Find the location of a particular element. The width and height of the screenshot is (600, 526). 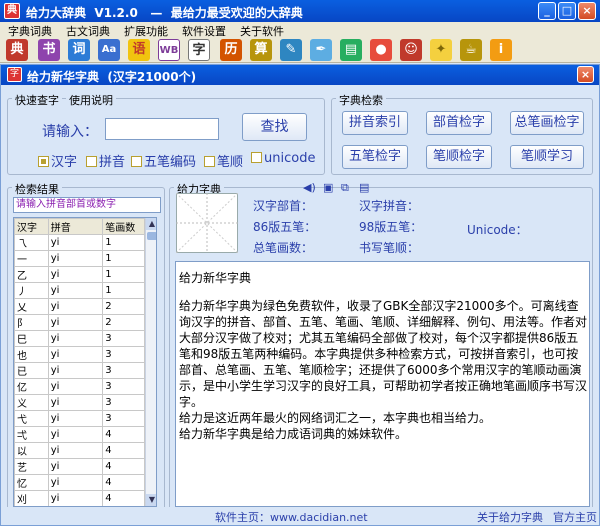

figure-icon: ☺ is located at coordinates (411, 50).